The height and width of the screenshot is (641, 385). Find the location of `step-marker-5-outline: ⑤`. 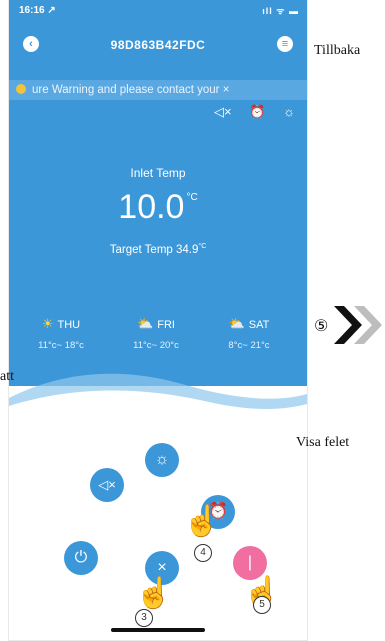

step-marker-5-outline: ⑤ is located at coordinates (321, 326).